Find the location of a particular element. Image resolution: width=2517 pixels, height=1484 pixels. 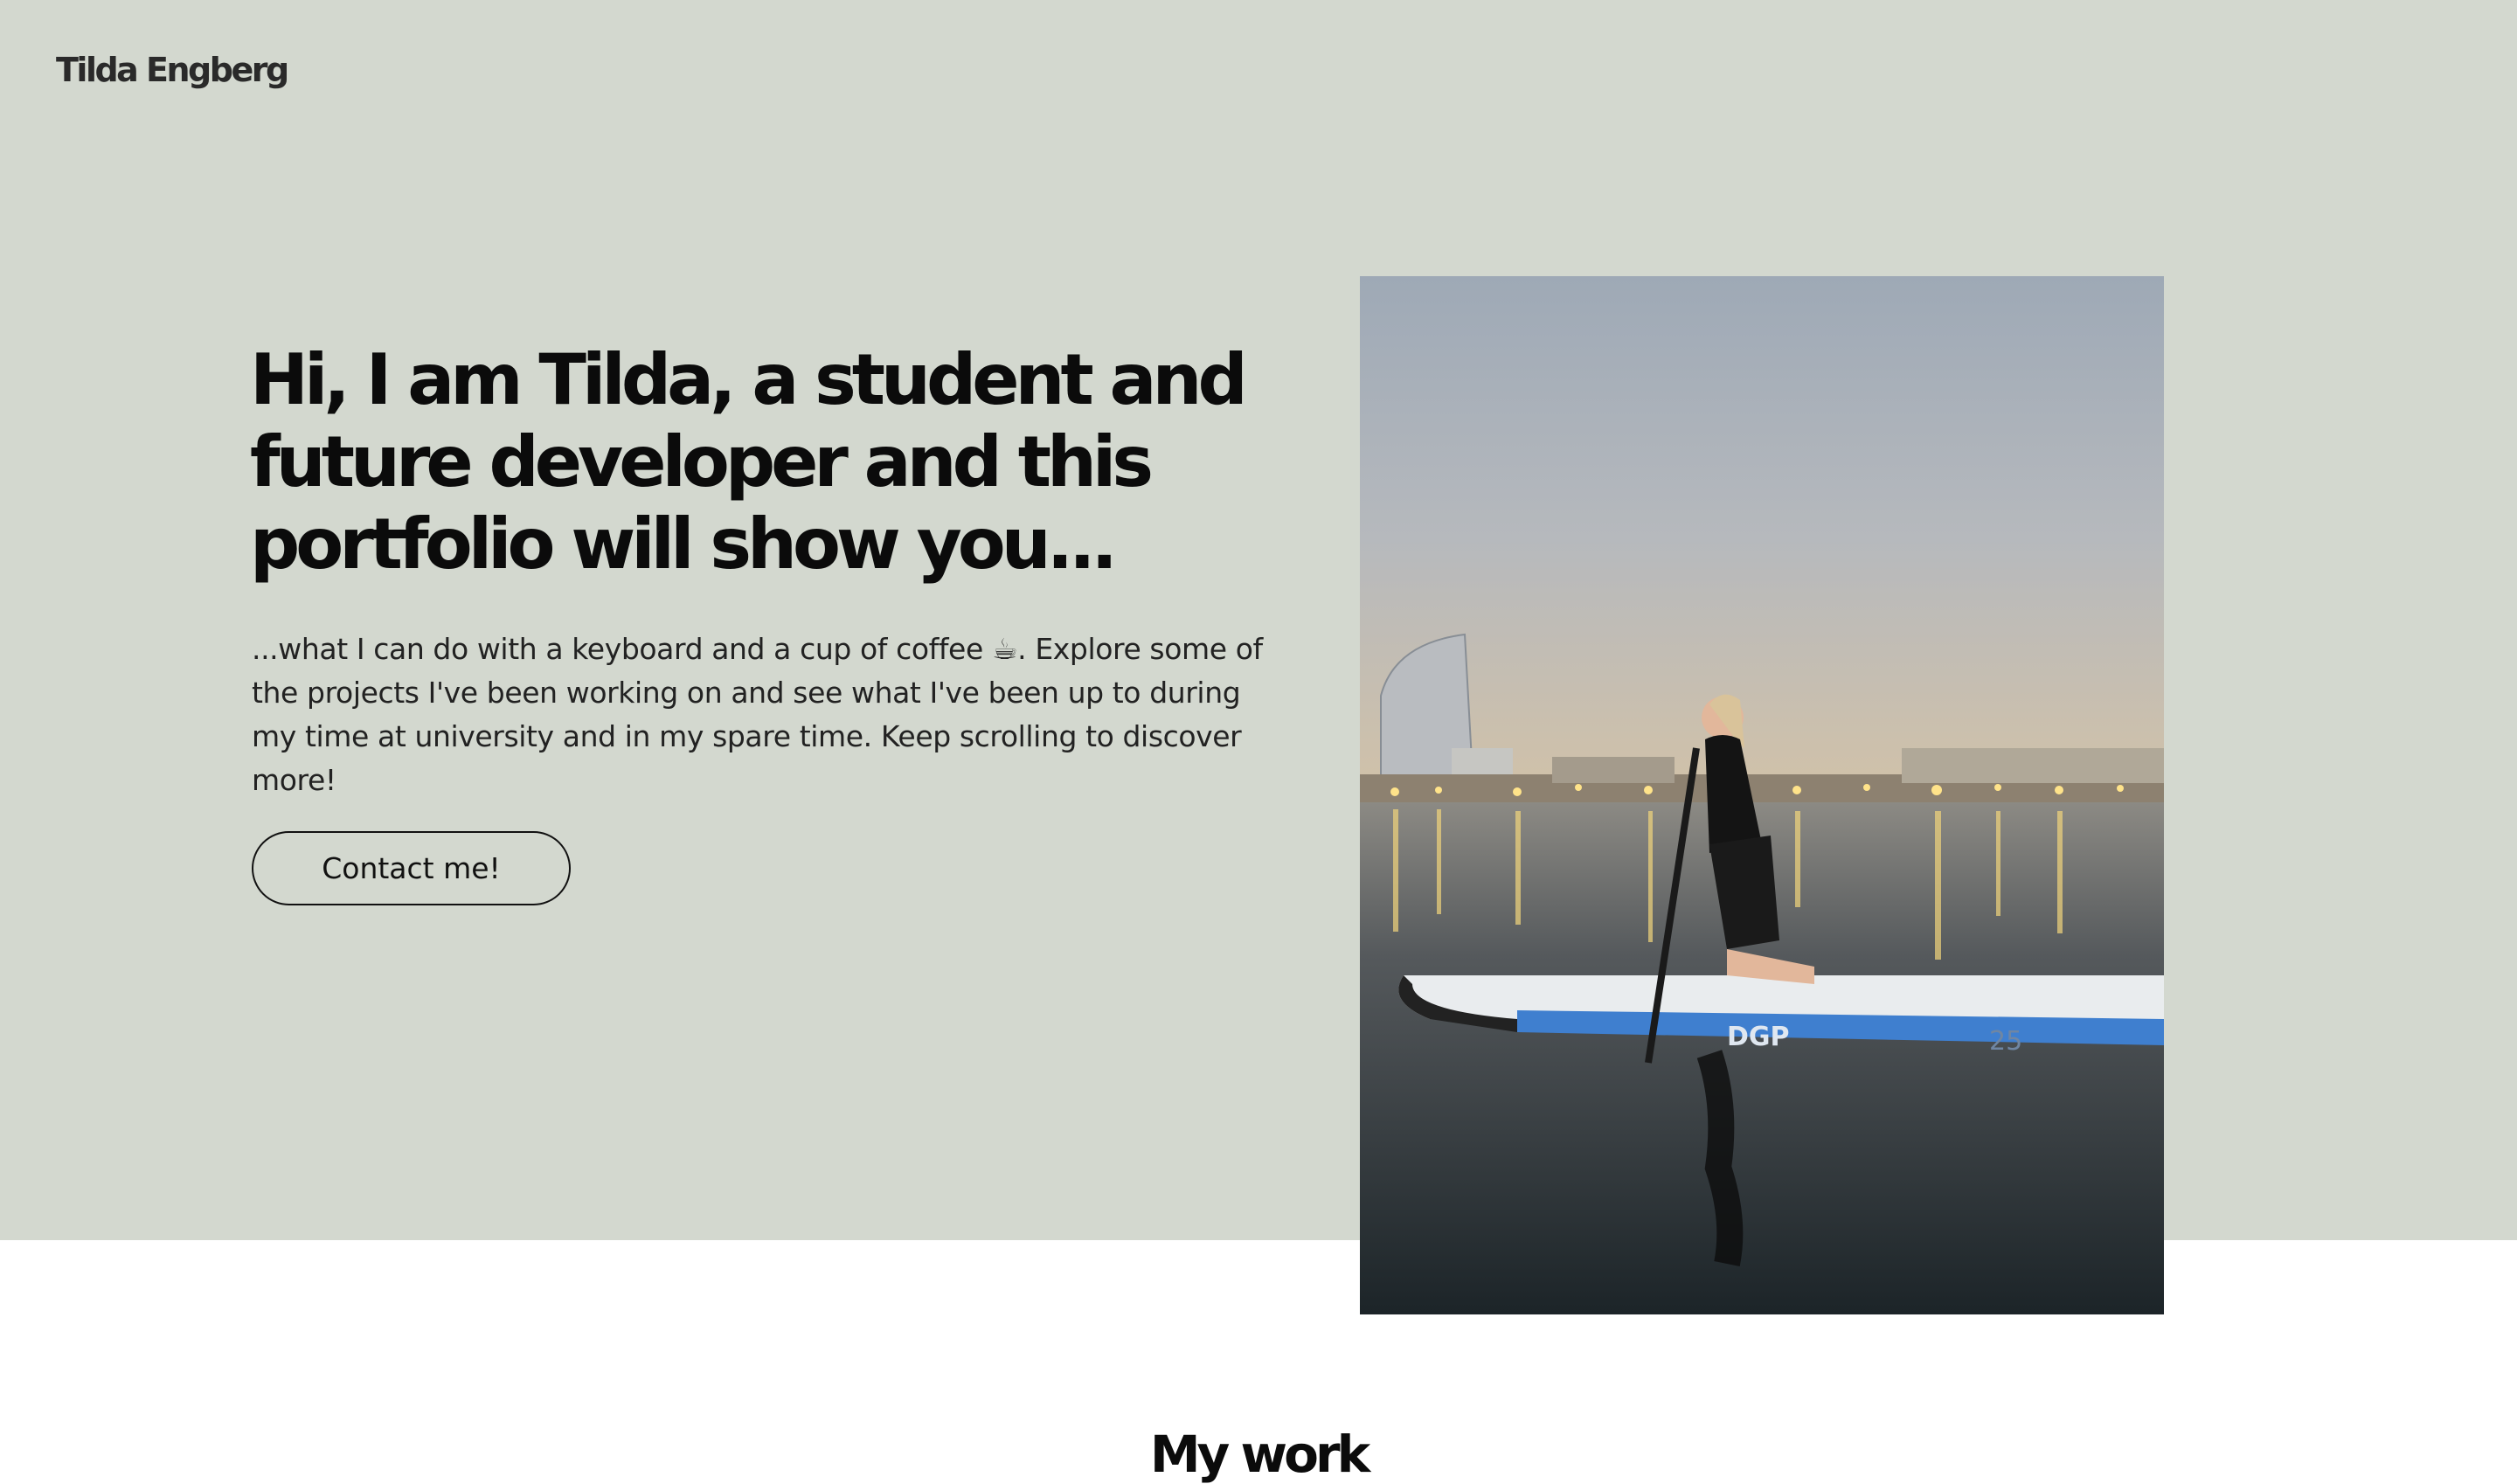

board-brand-label: DGP is located at coordinates (1758, 1037).